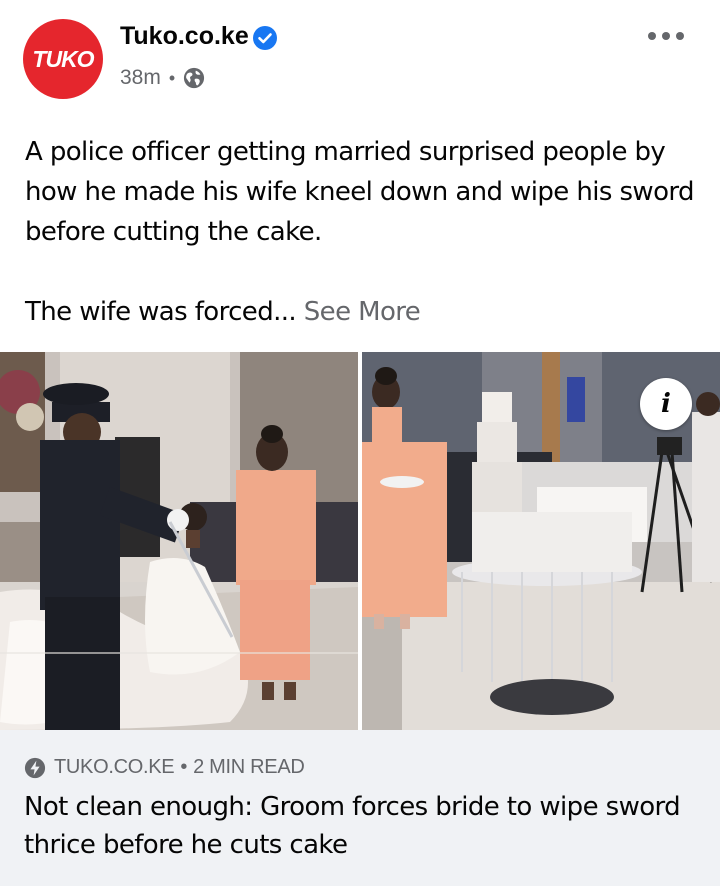 The image size is (720, 886). I want to click on globe-icon, so click(194, 78).